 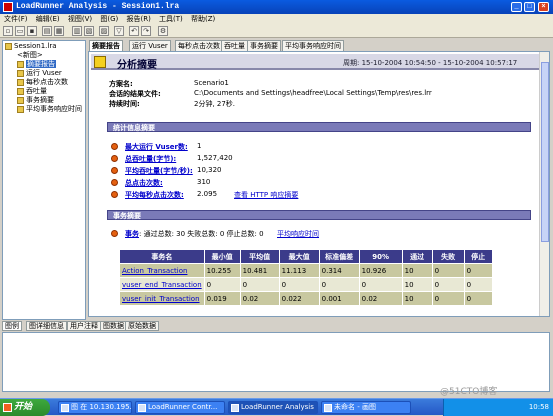 What do you see at coordinates (32, 91) in the screenshot?
I see `tree-item-throughput: 吞吐量` at bounding box center [32, 91].